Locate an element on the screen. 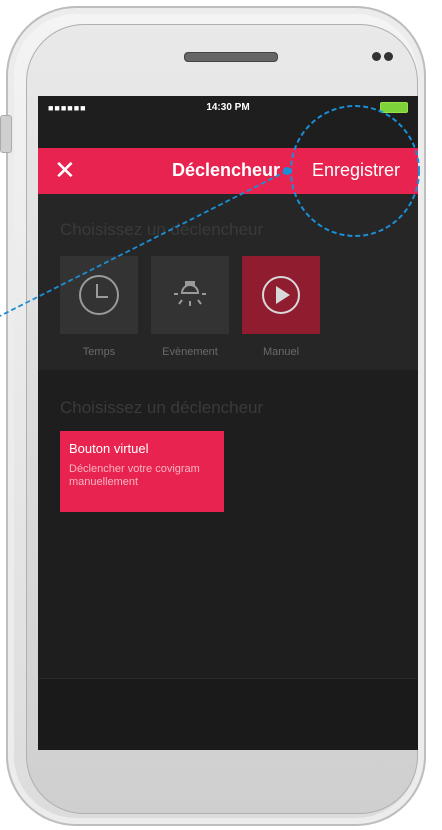  trigger-label: Manuel is located at coordinates (281, 352).